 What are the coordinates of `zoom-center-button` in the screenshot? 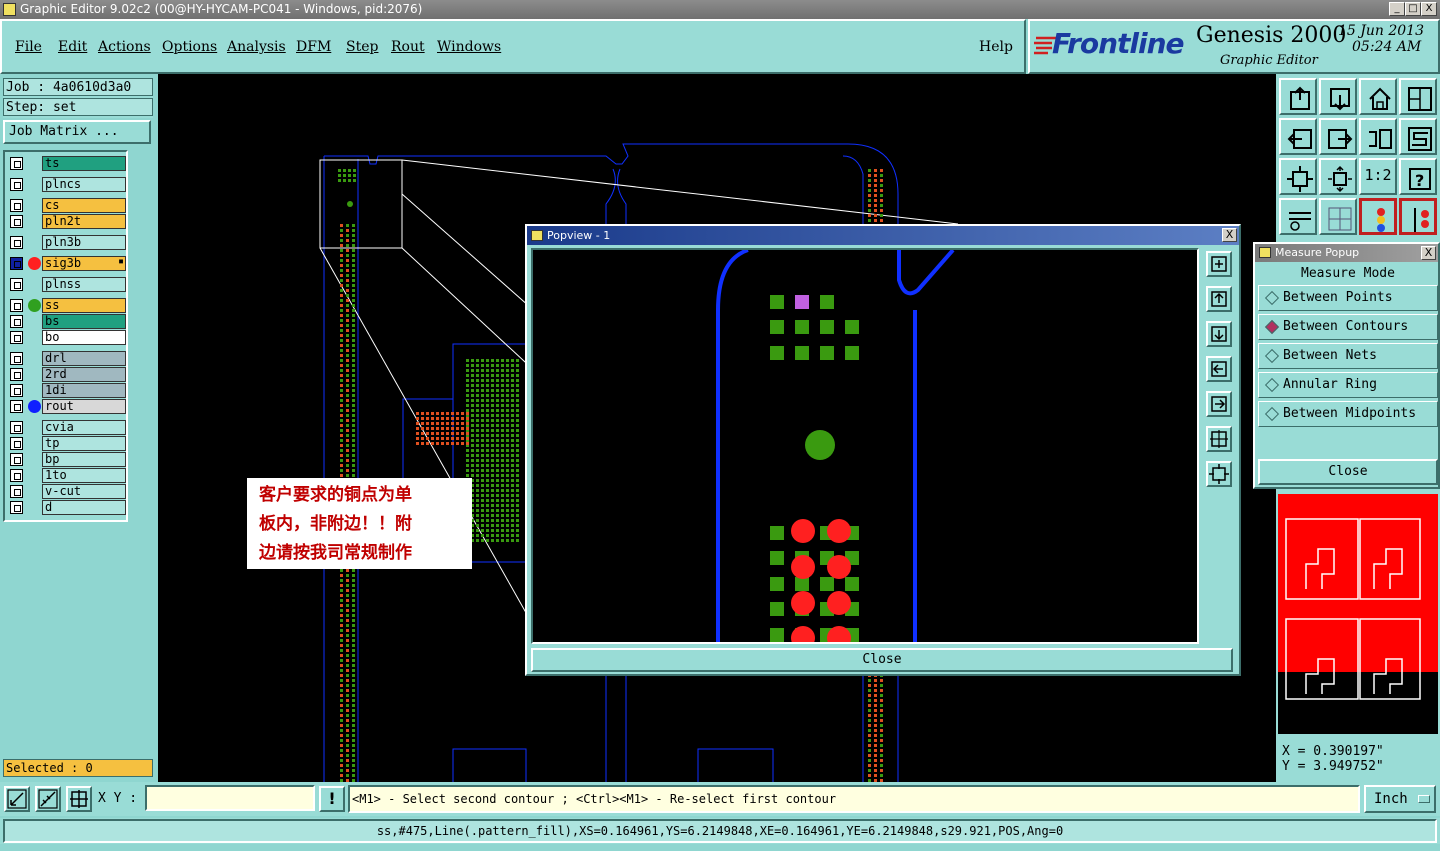 It's located at (1338, 176).